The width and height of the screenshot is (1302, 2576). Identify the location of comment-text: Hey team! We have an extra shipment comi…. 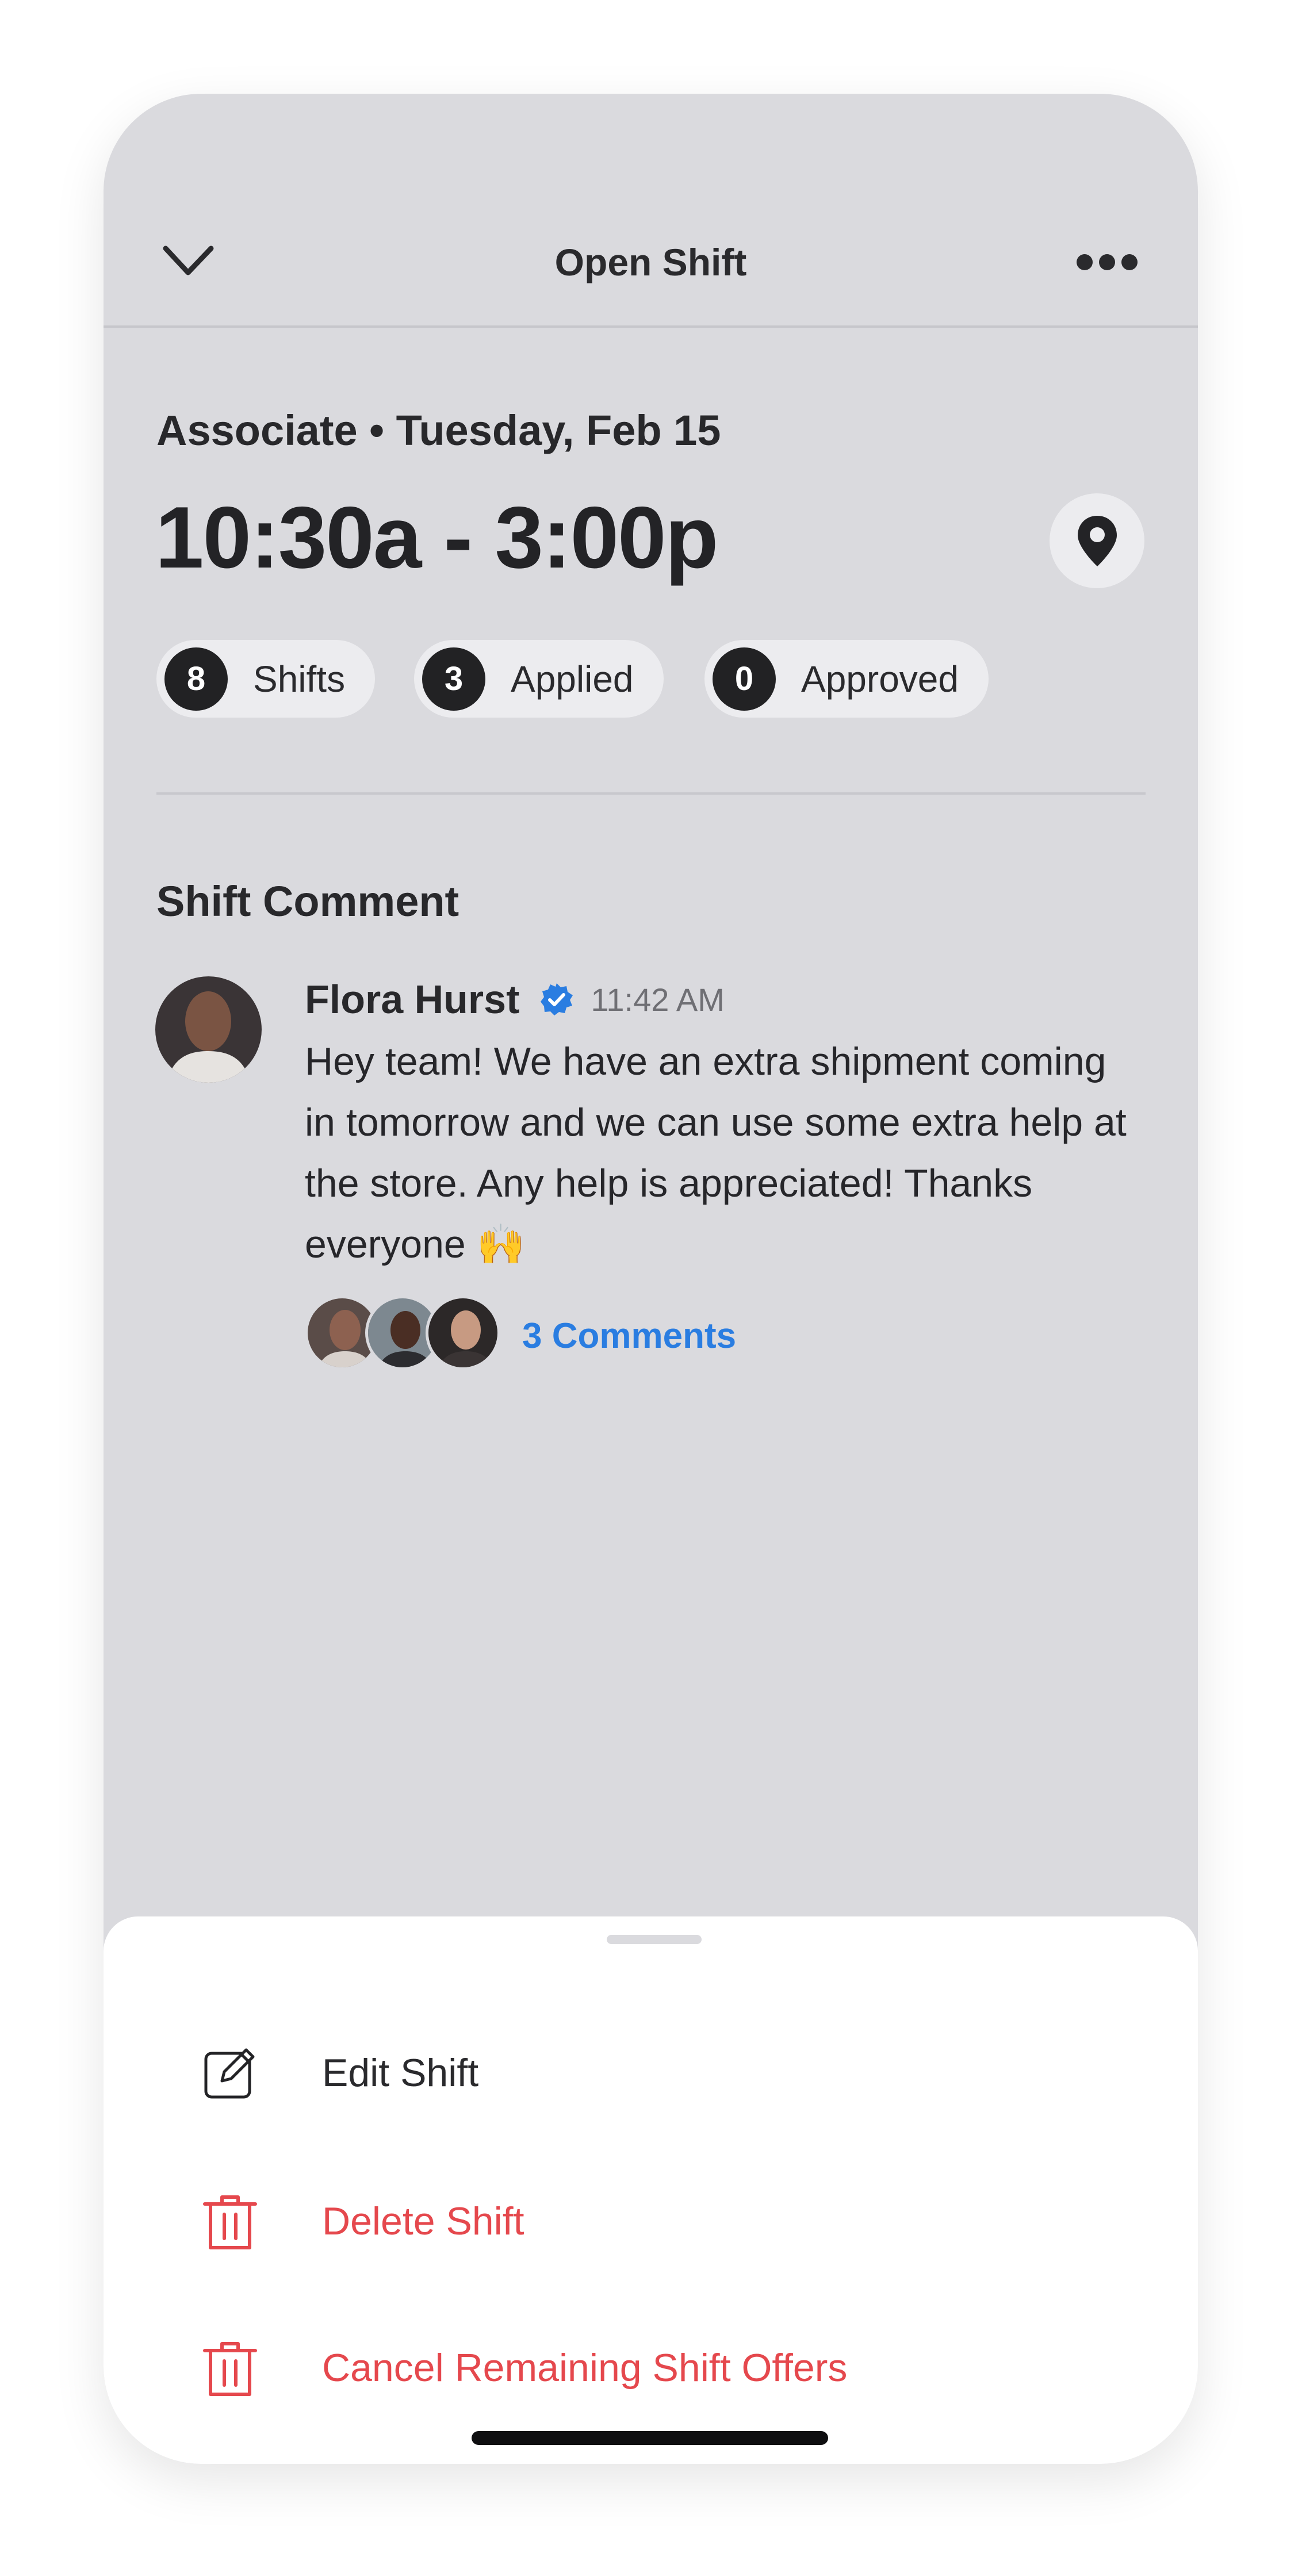
(716, 1153).